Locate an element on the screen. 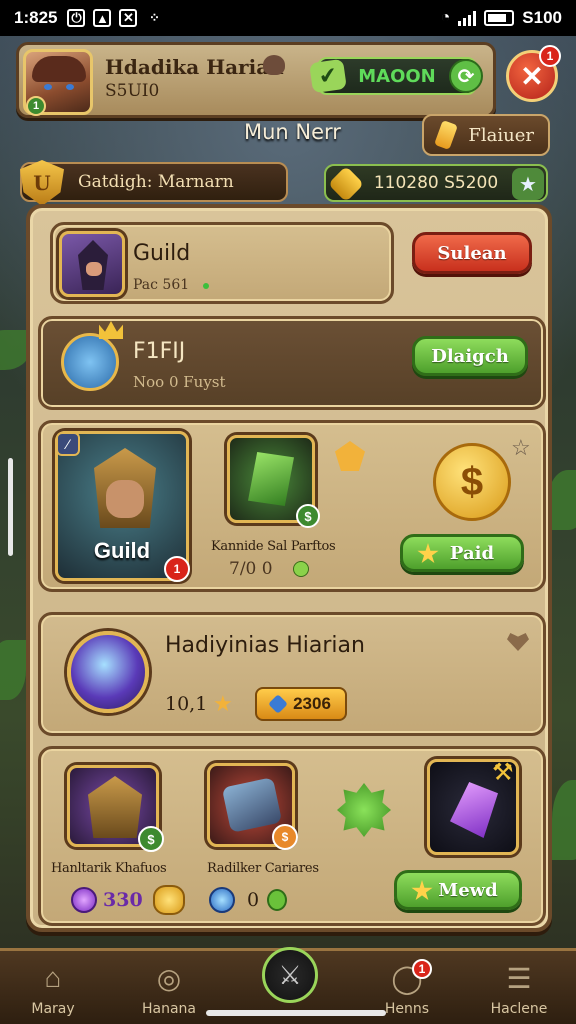 This screenshot has width=576, height=1024. gold-badge: 2306 is located at coordinates (301, 704).